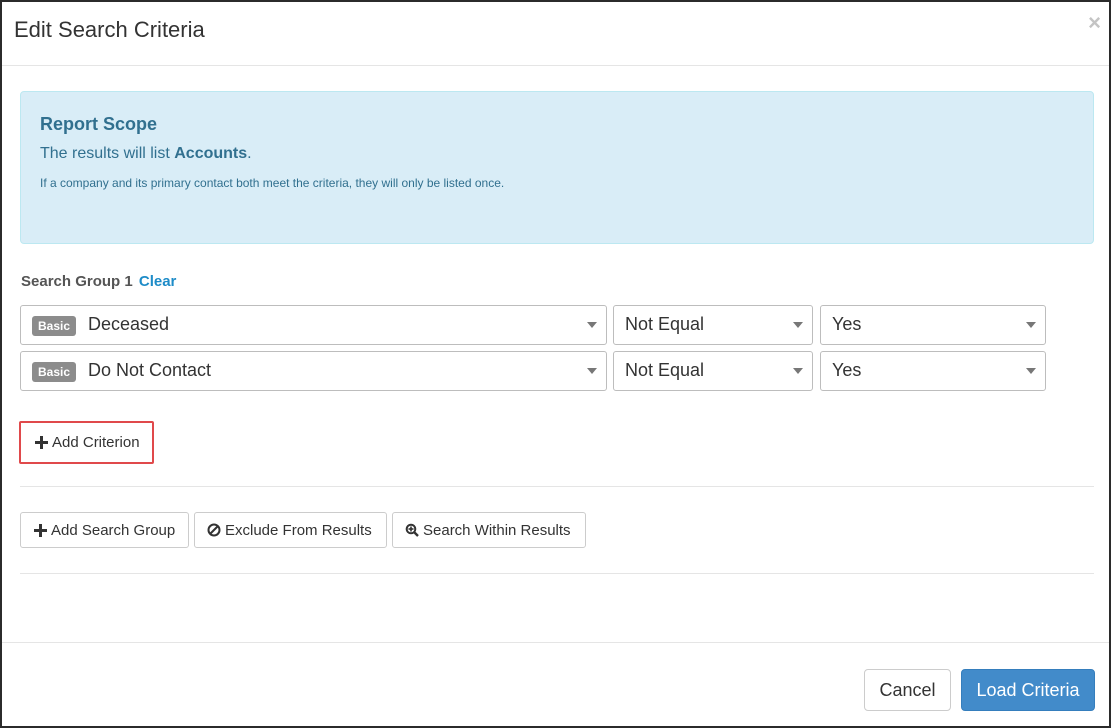  I want to click on ban-icon, so click(214, 530).